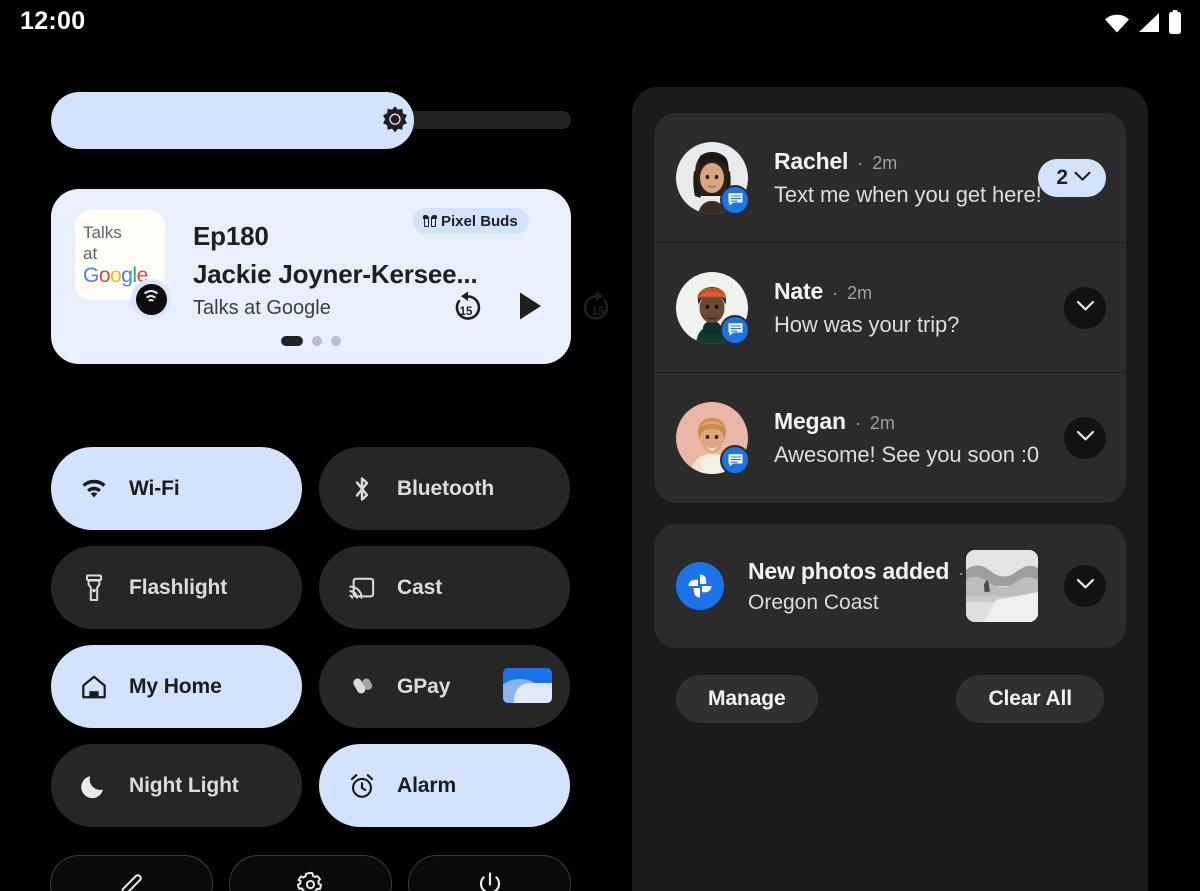 This screenshot has width=1200, height=891. I want to click on spotify-icon, so click(151, 299).